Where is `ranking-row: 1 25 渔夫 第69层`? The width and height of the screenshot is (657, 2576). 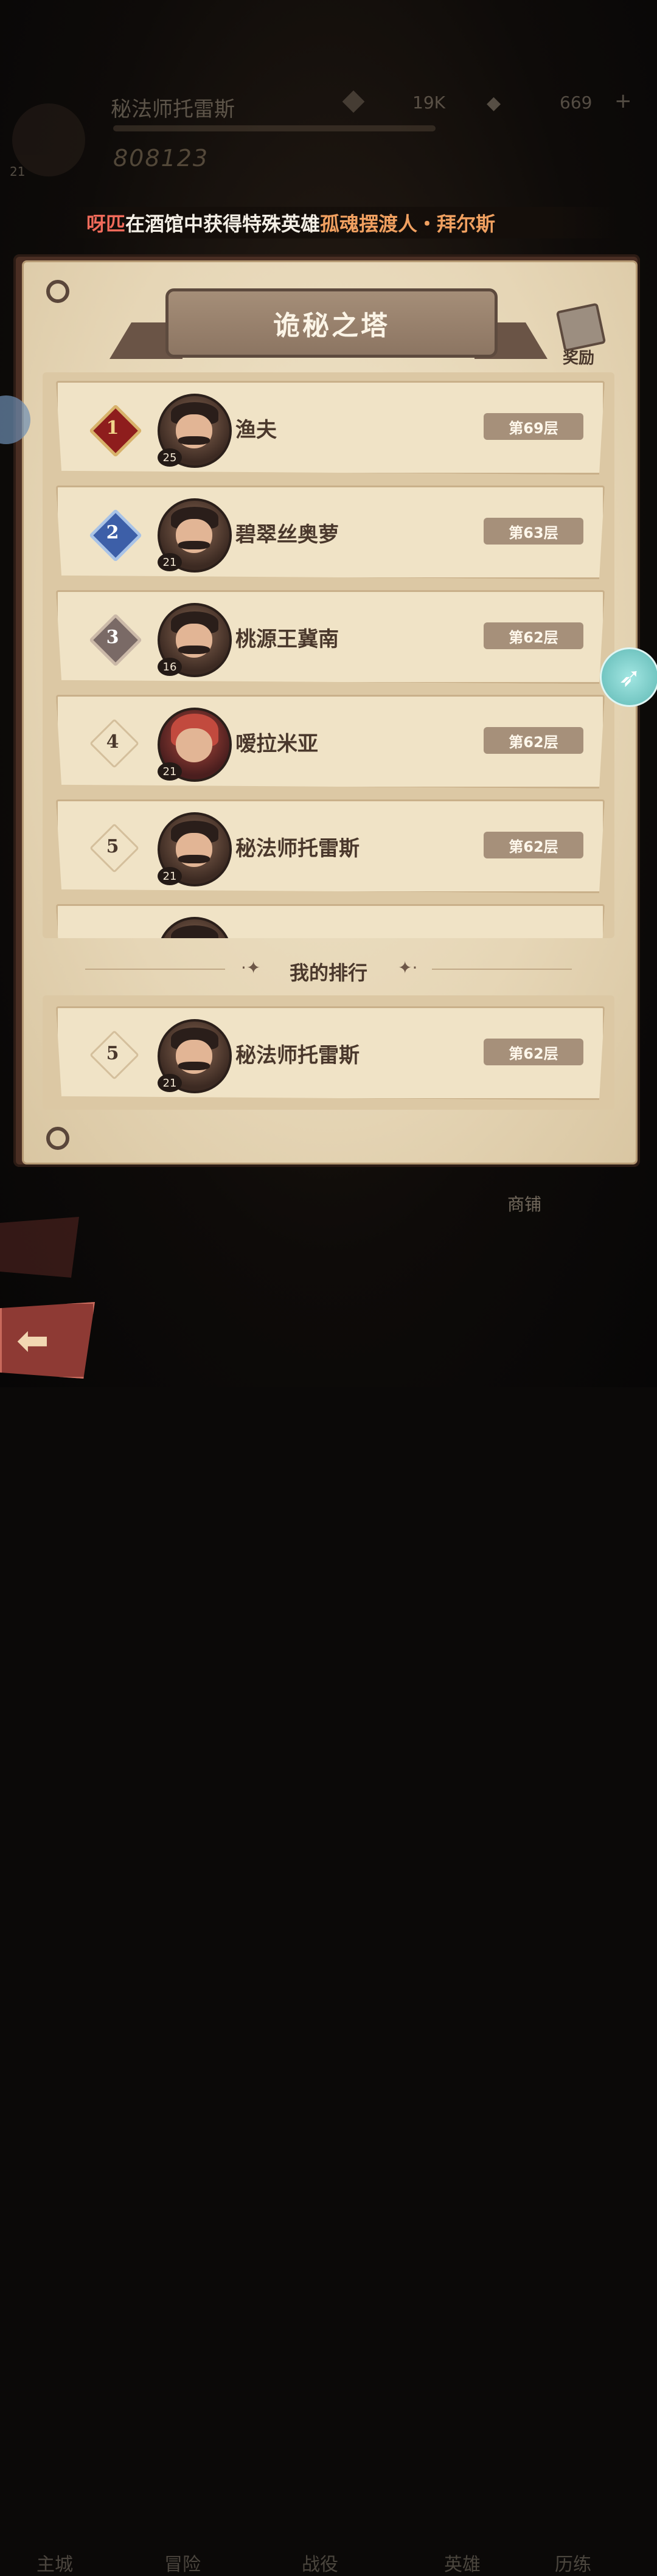 ranking-row: 1 25 渔夫 第69层 is located at coordinates (330, 428).